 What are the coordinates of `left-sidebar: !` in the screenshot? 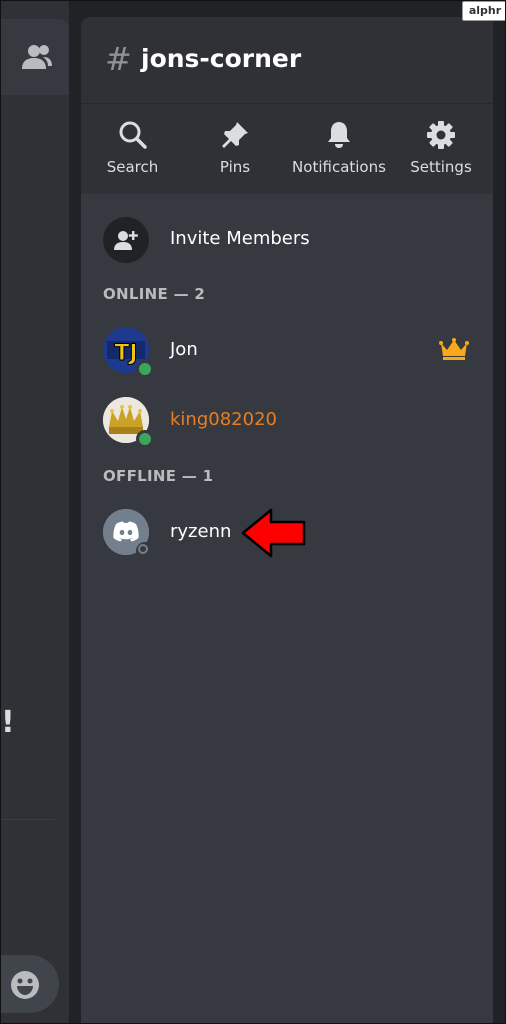 It's located at (35, 512).